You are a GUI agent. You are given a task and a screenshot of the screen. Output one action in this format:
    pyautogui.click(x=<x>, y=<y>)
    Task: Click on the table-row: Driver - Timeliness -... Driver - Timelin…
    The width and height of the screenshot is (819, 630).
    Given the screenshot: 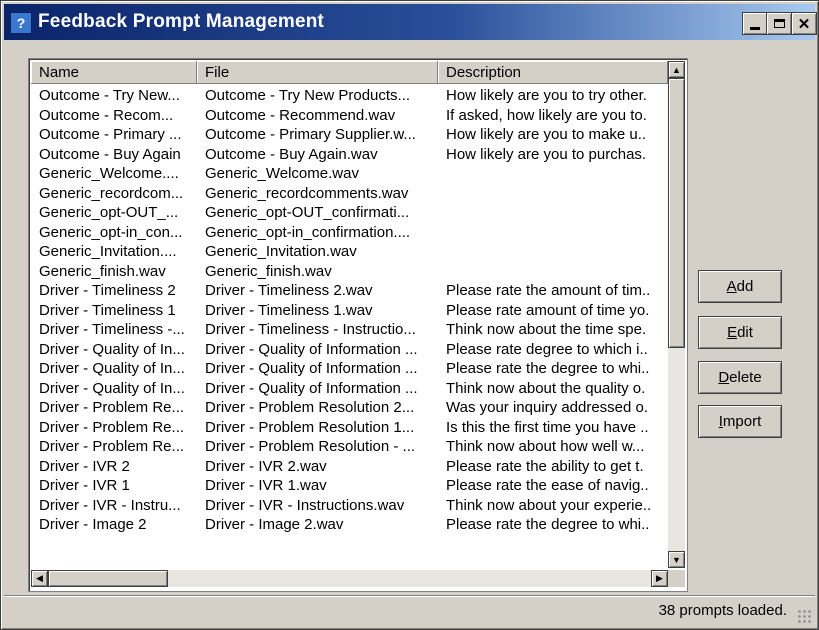 What is the action you would take?
    pyautogui.click(x=349, y=330)
    